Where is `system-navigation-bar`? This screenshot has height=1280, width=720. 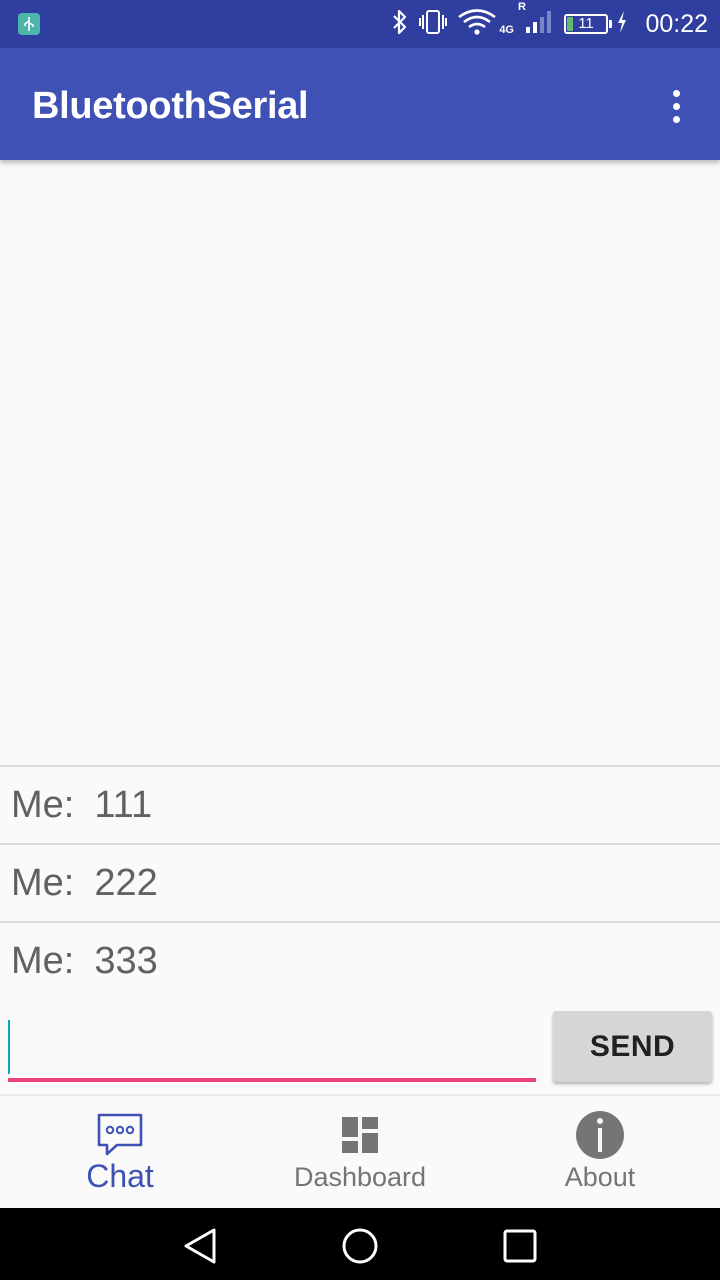 system-navigation-bar is located at coordinates (360, 1244).